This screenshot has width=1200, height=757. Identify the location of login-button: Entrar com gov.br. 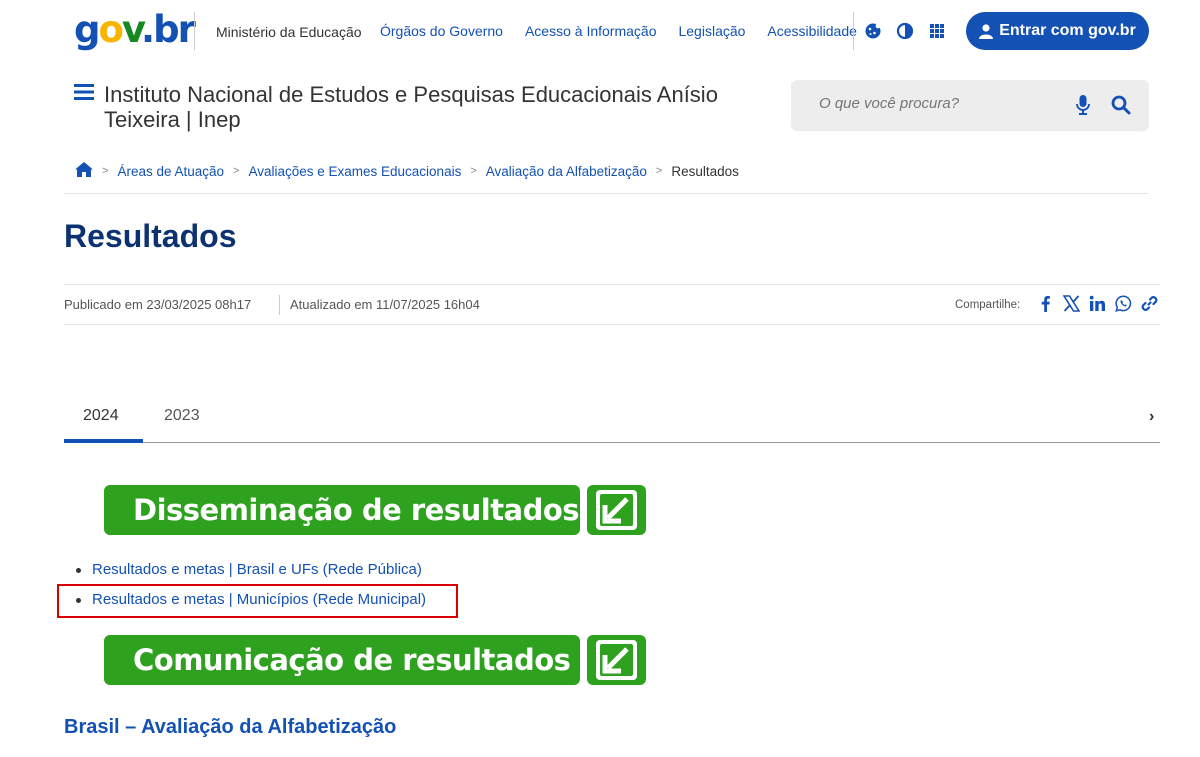
(1057, 31).